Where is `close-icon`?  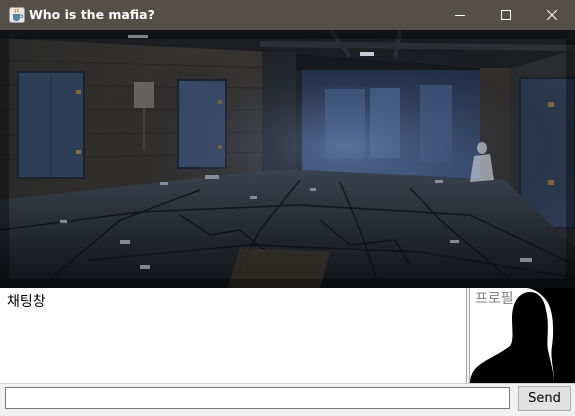 close-icon is located at coordinates (552, 15).